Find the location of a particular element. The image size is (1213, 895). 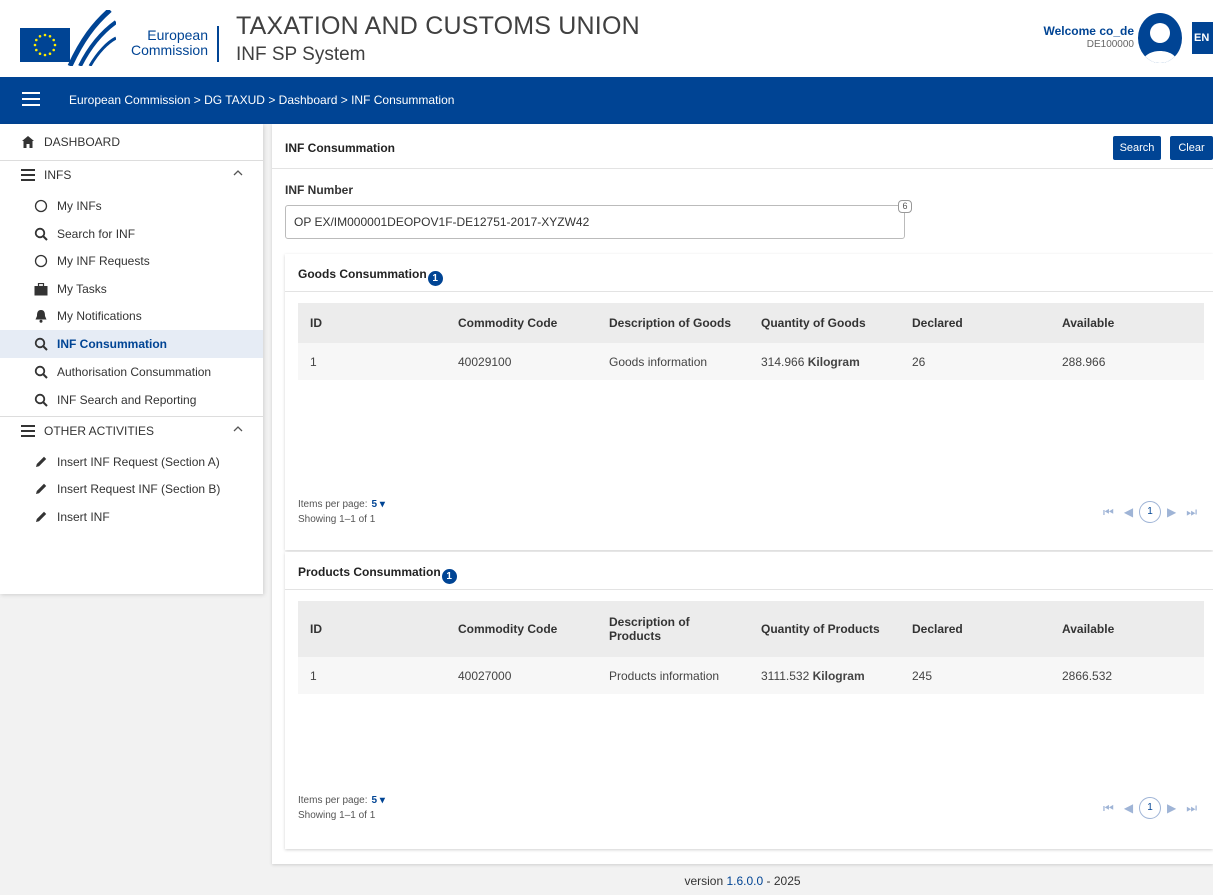

sidebar-item-insert-inf: Insert INF is located at coordinates (131, 517).